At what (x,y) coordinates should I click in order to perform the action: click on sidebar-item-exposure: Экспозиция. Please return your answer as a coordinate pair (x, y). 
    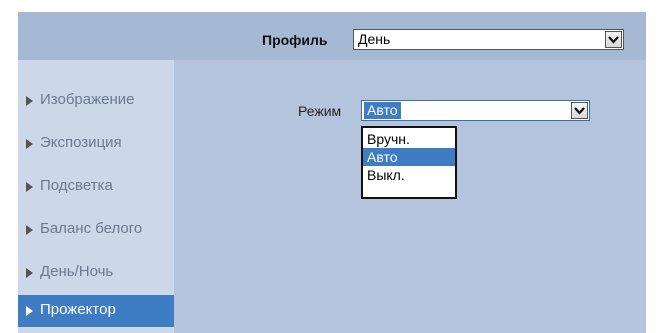
    Looking at the image, I should click on (96, 144).